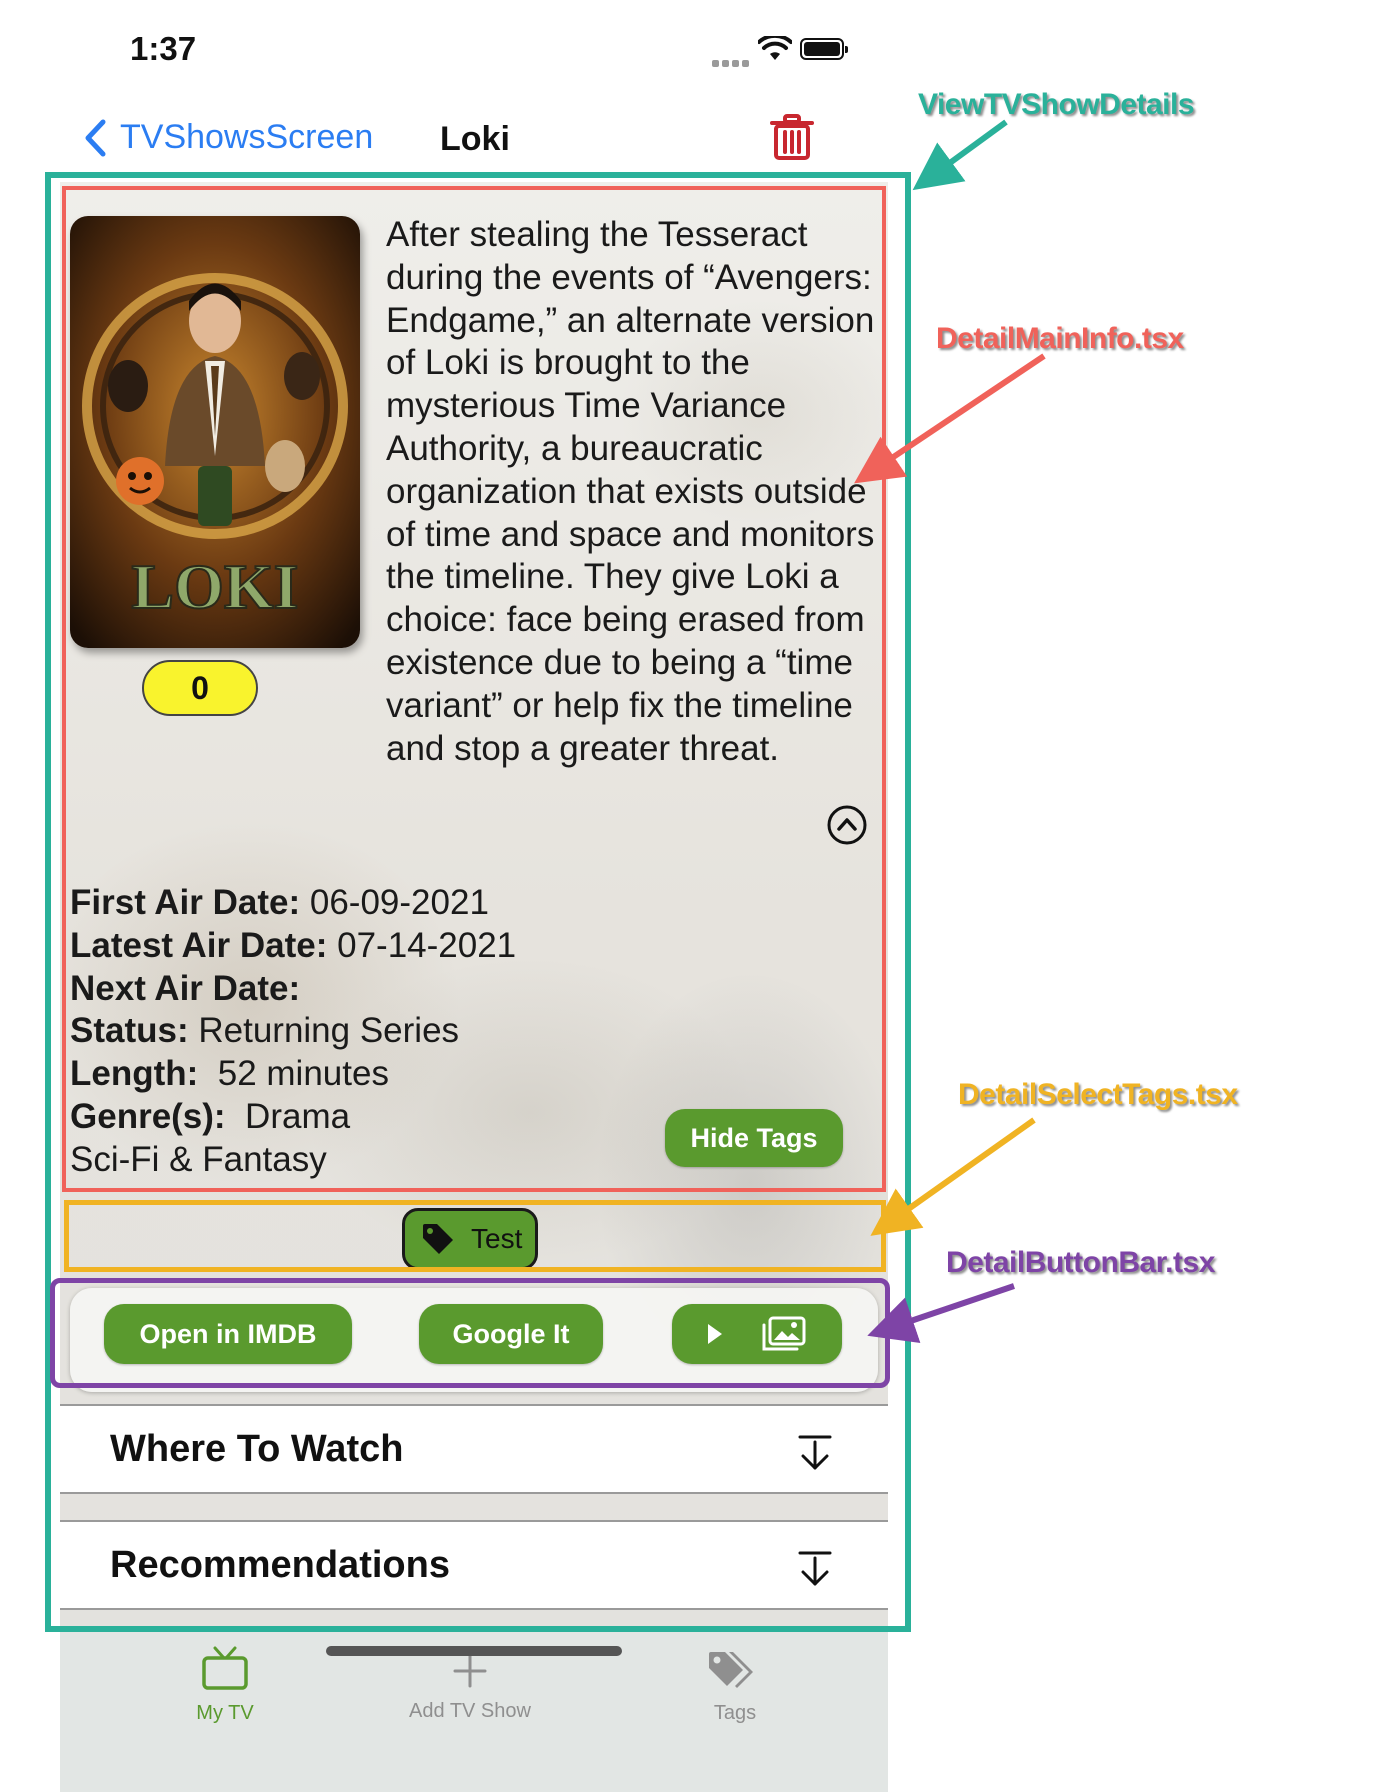 This screenshot has width=1384, height=1792. I want to click on back-button-label: TVShowsScreen, so click(247, 137).